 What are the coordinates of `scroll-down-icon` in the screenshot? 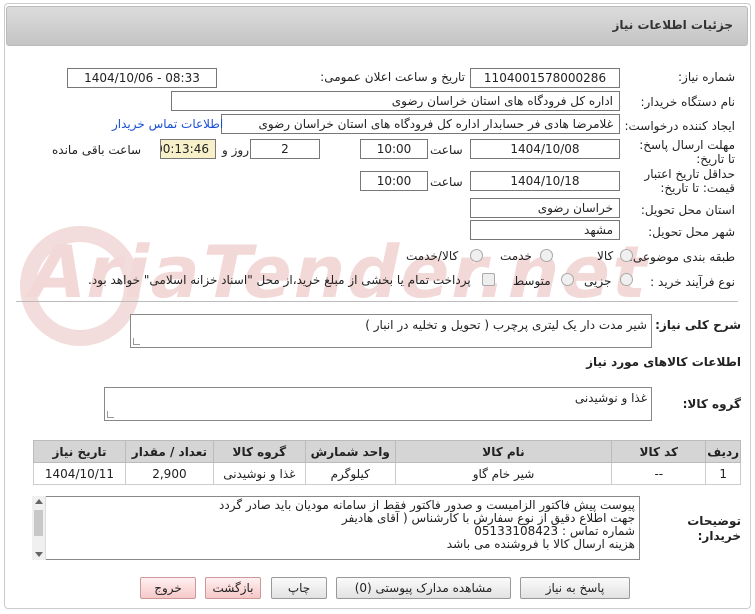 It's located at (39, 554).